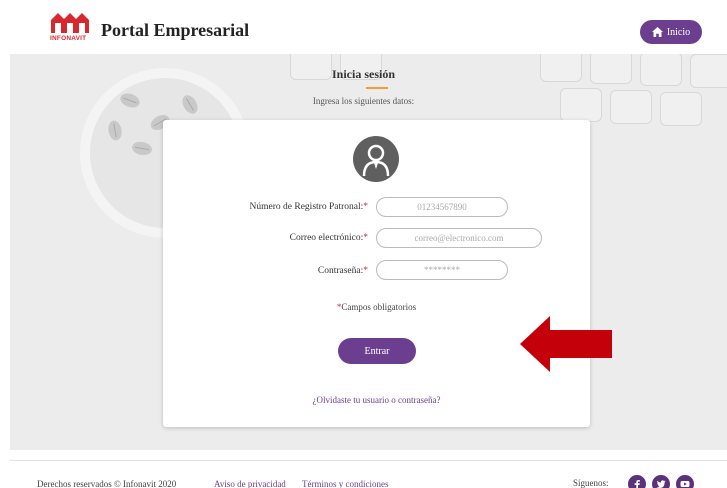 The image size is (727, 488). Describe the element at coordinates (376, 159) in the screenshot. I see `user-avatar-icon` at that location.